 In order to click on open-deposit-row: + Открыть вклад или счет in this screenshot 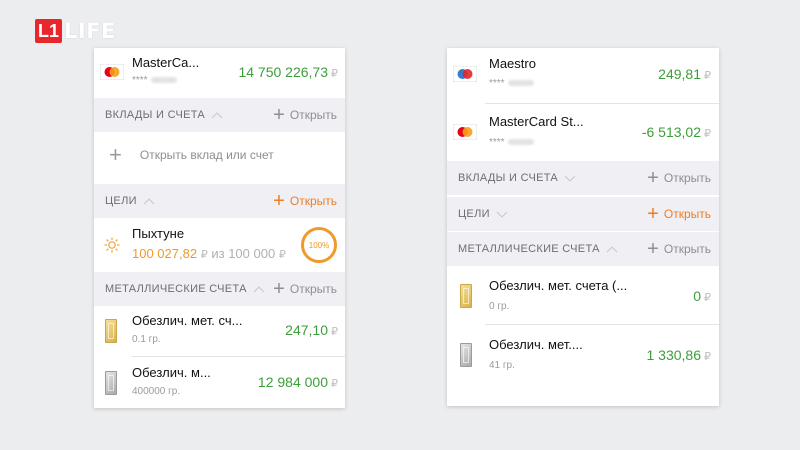, I will do `click(219, 155)`.